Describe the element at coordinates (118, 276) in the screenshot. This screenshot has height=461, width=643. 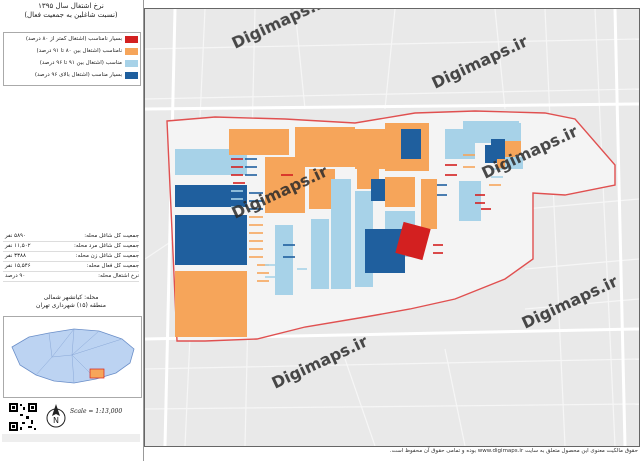
I see `stat-label: نرخ اشتغال محله:` at that location.